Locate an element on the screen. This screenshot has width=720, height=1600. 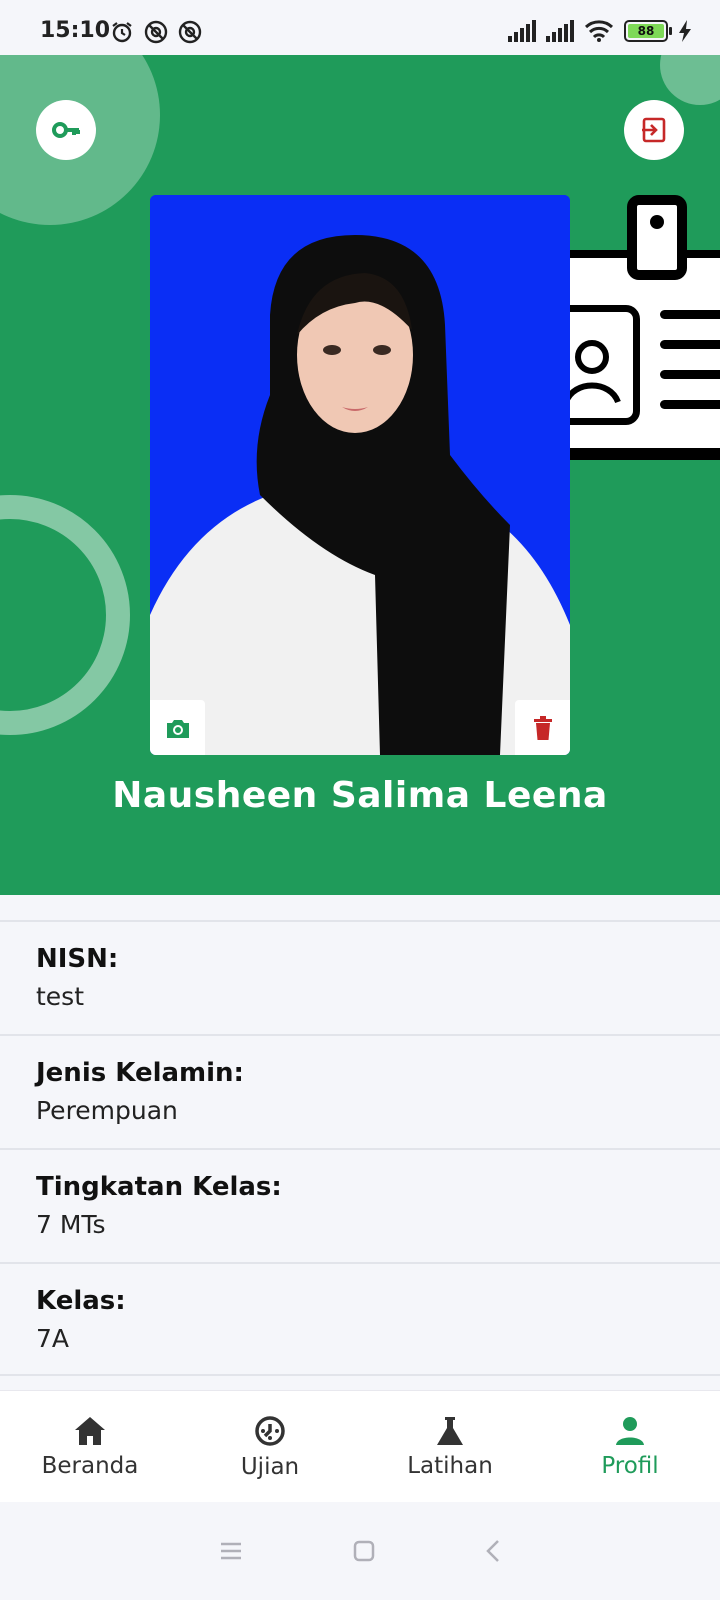
student-name: Nausheen Salima Leena is located at coordinates (360, 795).